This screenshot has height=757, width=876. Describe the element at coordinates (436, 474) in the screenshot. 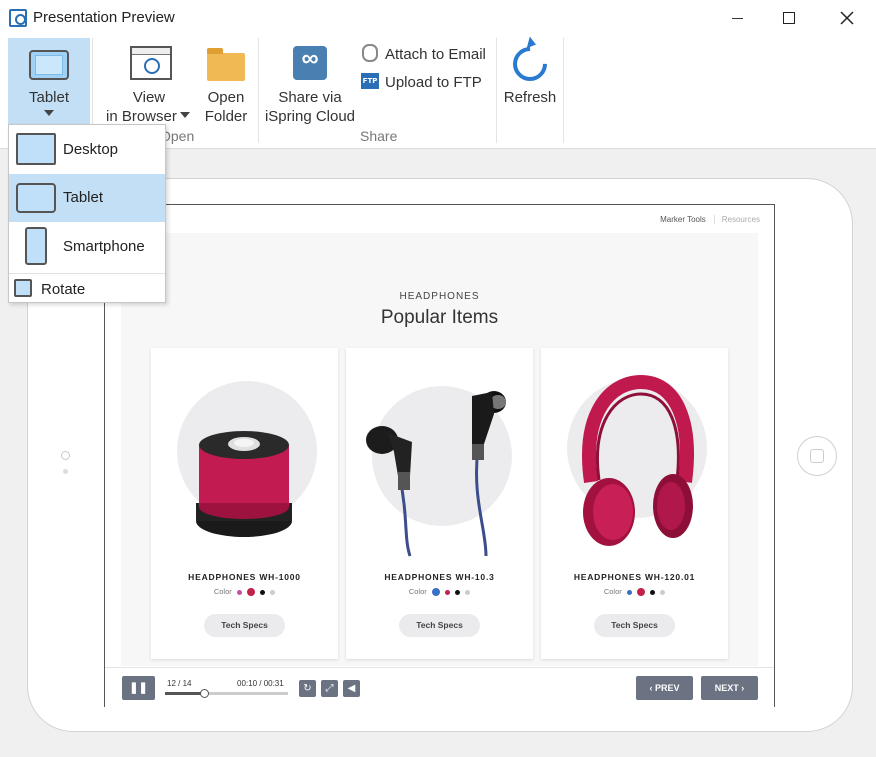

I see `black-earbuds-image` at that location.